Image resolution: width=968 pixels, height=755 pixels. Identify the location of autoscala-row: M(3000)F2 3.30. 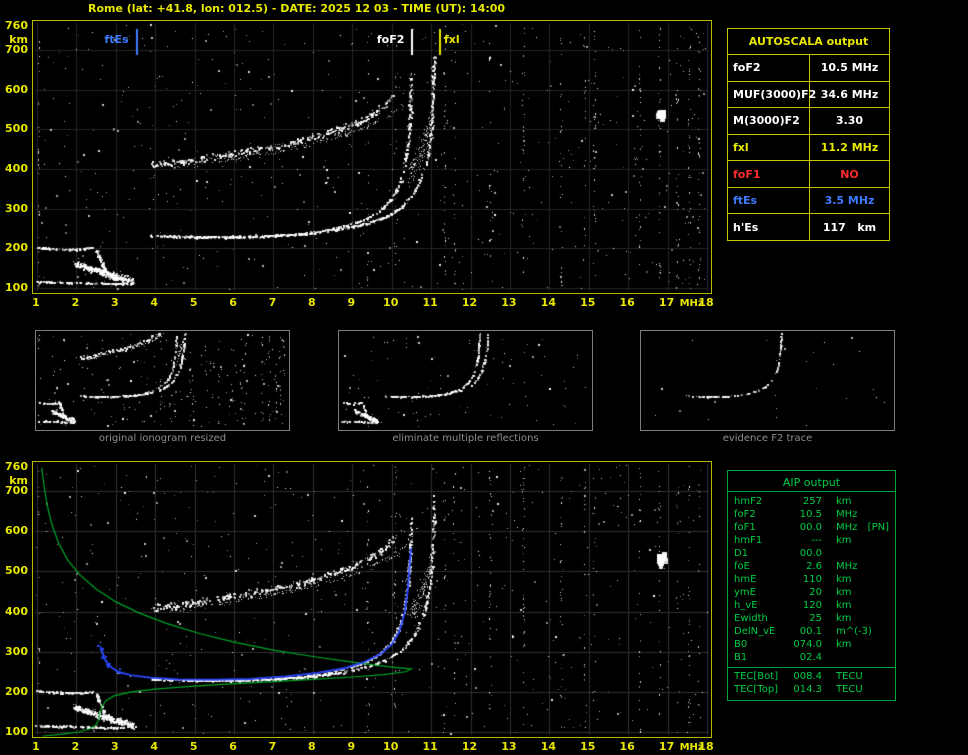
(808, 121).